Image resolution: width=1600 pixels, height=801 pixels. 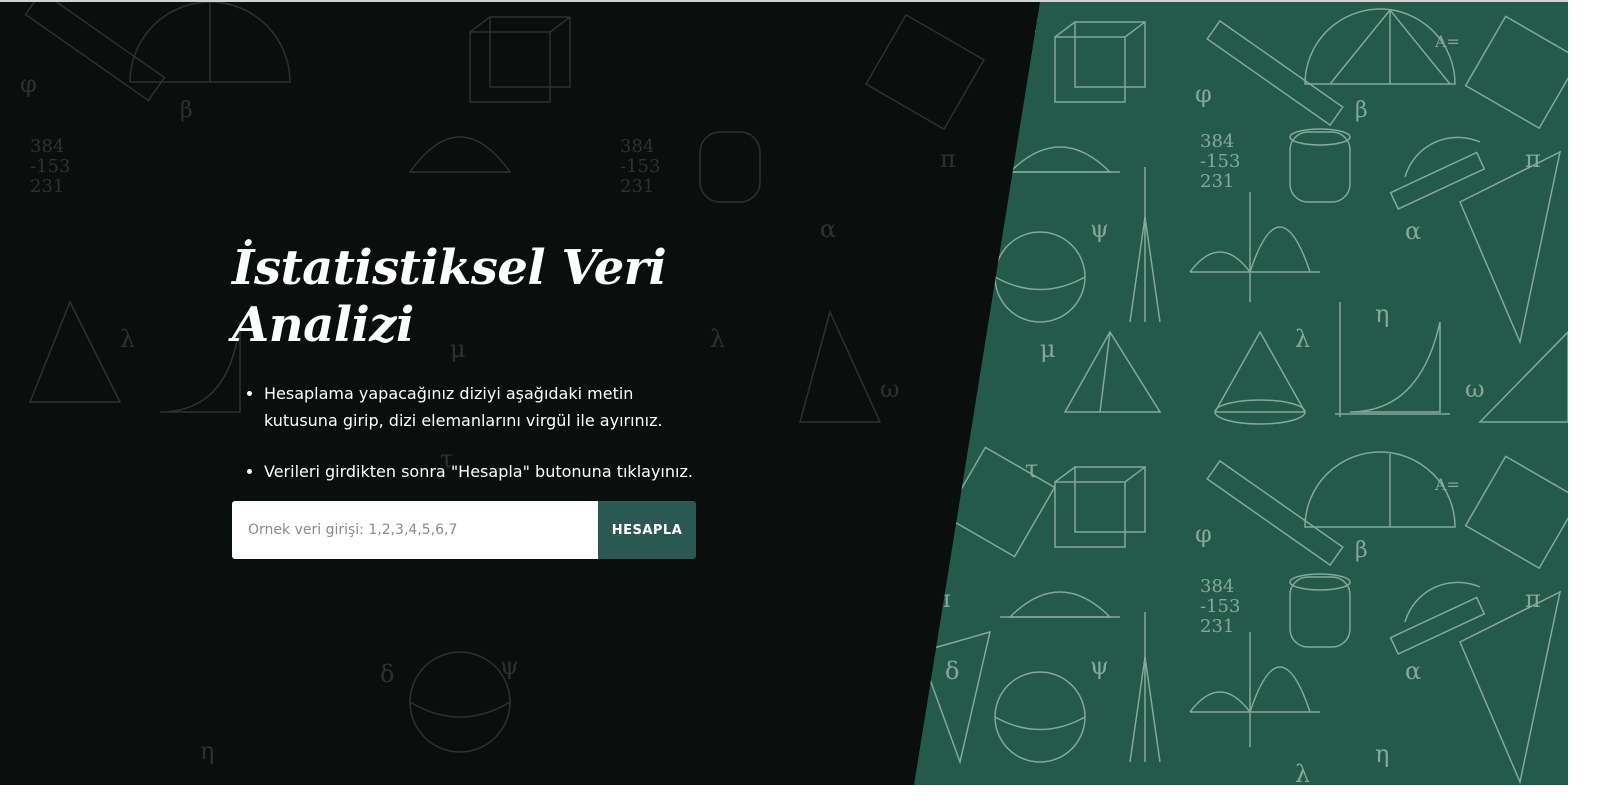 I want to click on data-input, so click(x=415, y=530).